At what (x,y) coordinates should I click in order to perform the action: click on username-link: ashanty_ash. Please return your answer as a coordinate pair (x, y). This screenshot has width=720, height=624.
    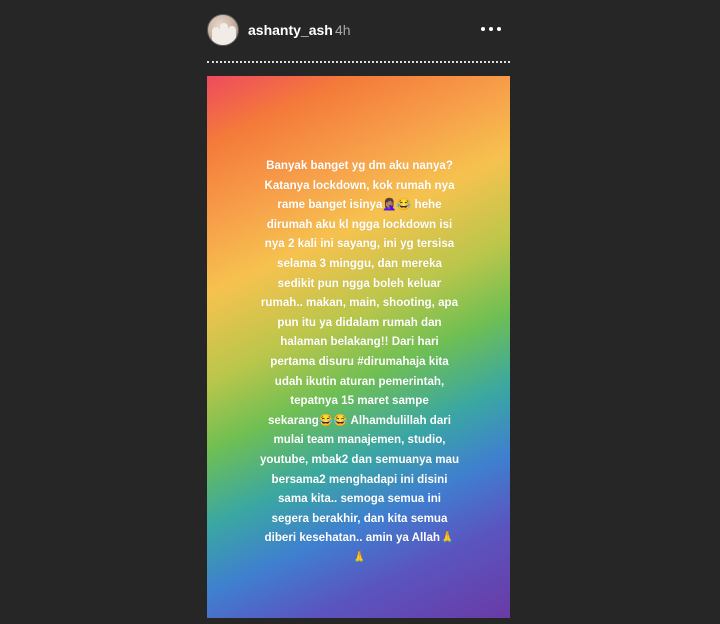
    Looking at the image, I should click on (290, 30).